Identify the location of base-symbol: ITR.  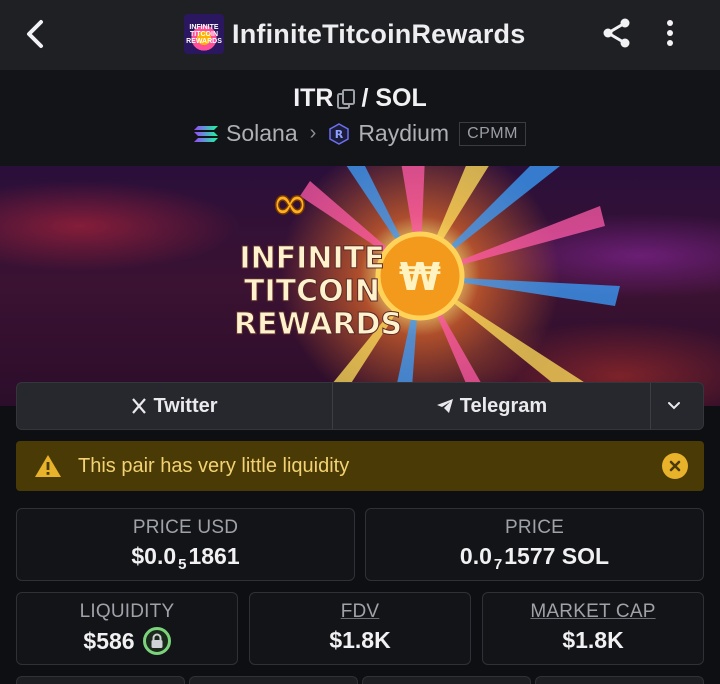
(313, 98).